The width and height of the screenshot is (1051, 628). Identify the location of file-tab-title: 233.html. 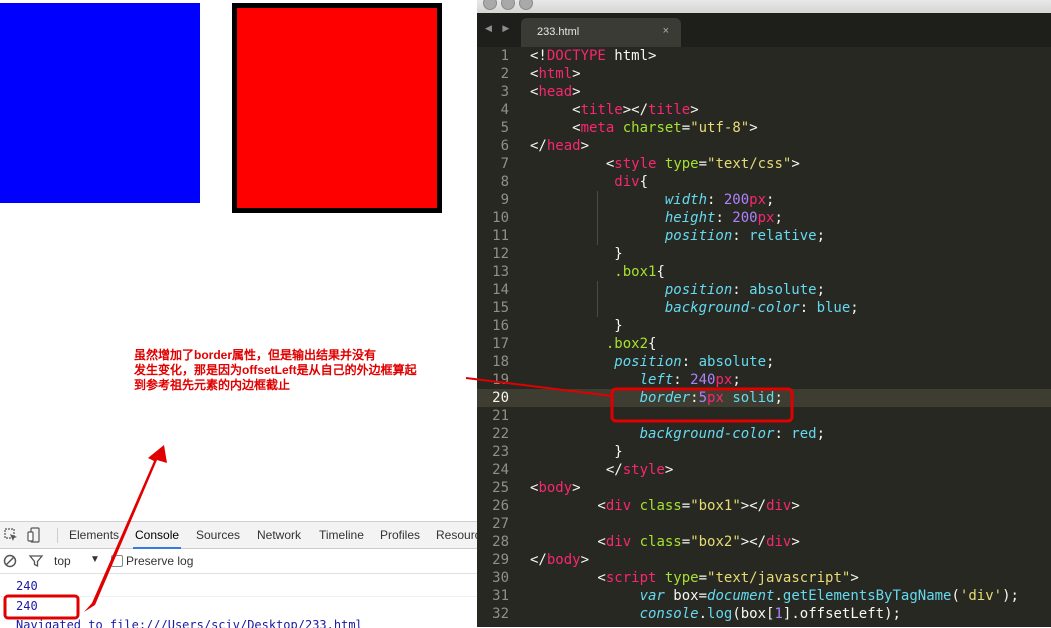
(558, 32).